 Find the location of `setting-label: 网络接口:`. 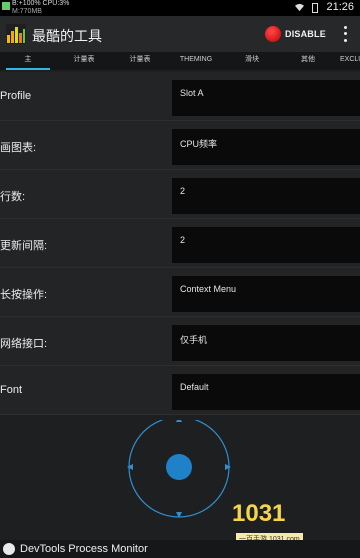

setting-label: 网络接口: is located at coordinates (24, 344).